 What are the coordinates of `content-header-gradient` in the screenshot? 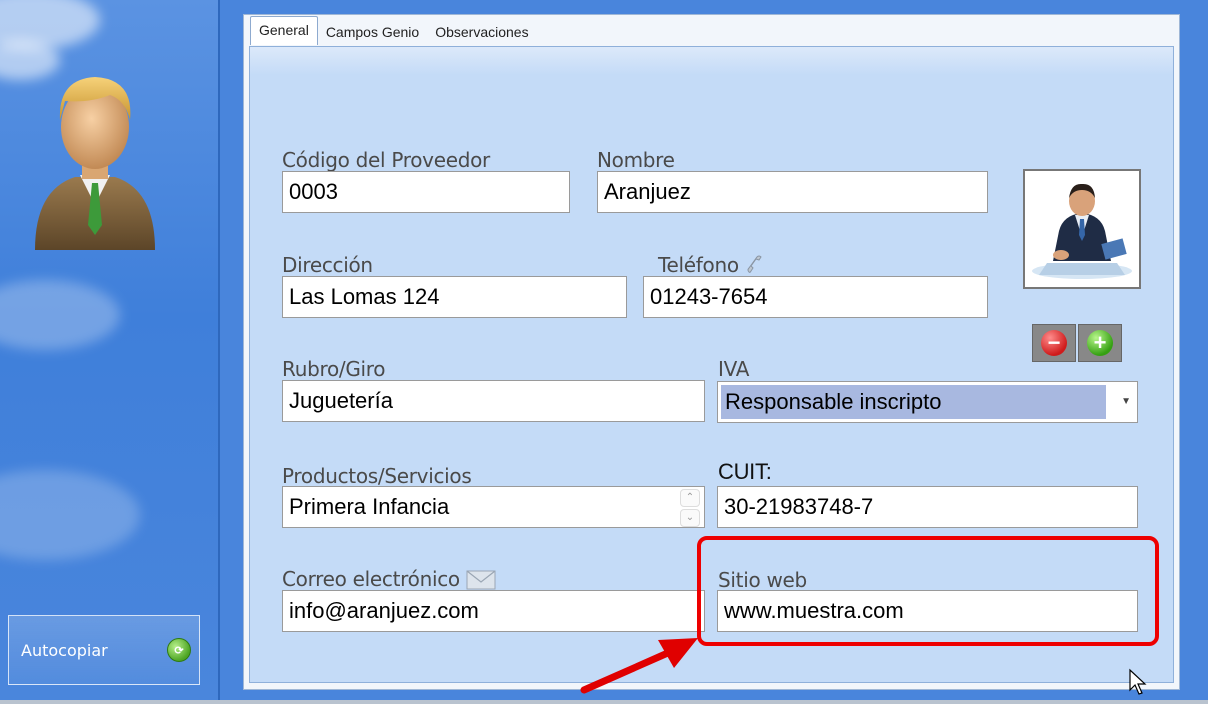 It's located at (711, 61).